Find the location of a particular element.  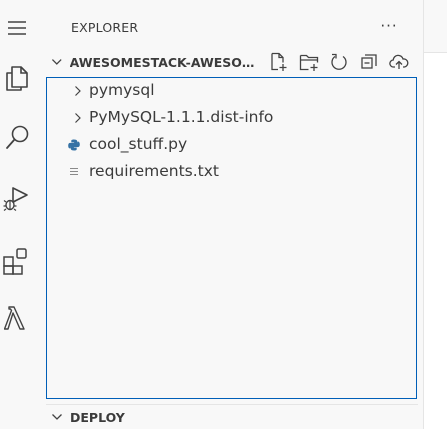

editor-area-edge is located at coordinates (435, 214).